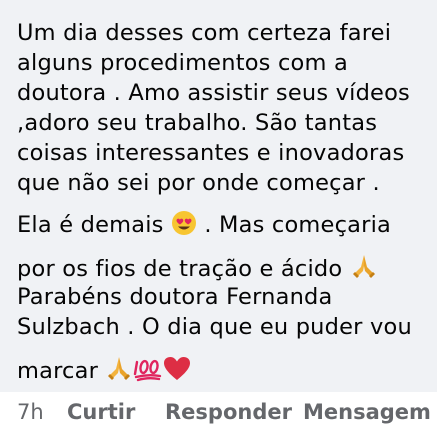  I want to click on comment-text-segment: marcar, so click(61, 371).